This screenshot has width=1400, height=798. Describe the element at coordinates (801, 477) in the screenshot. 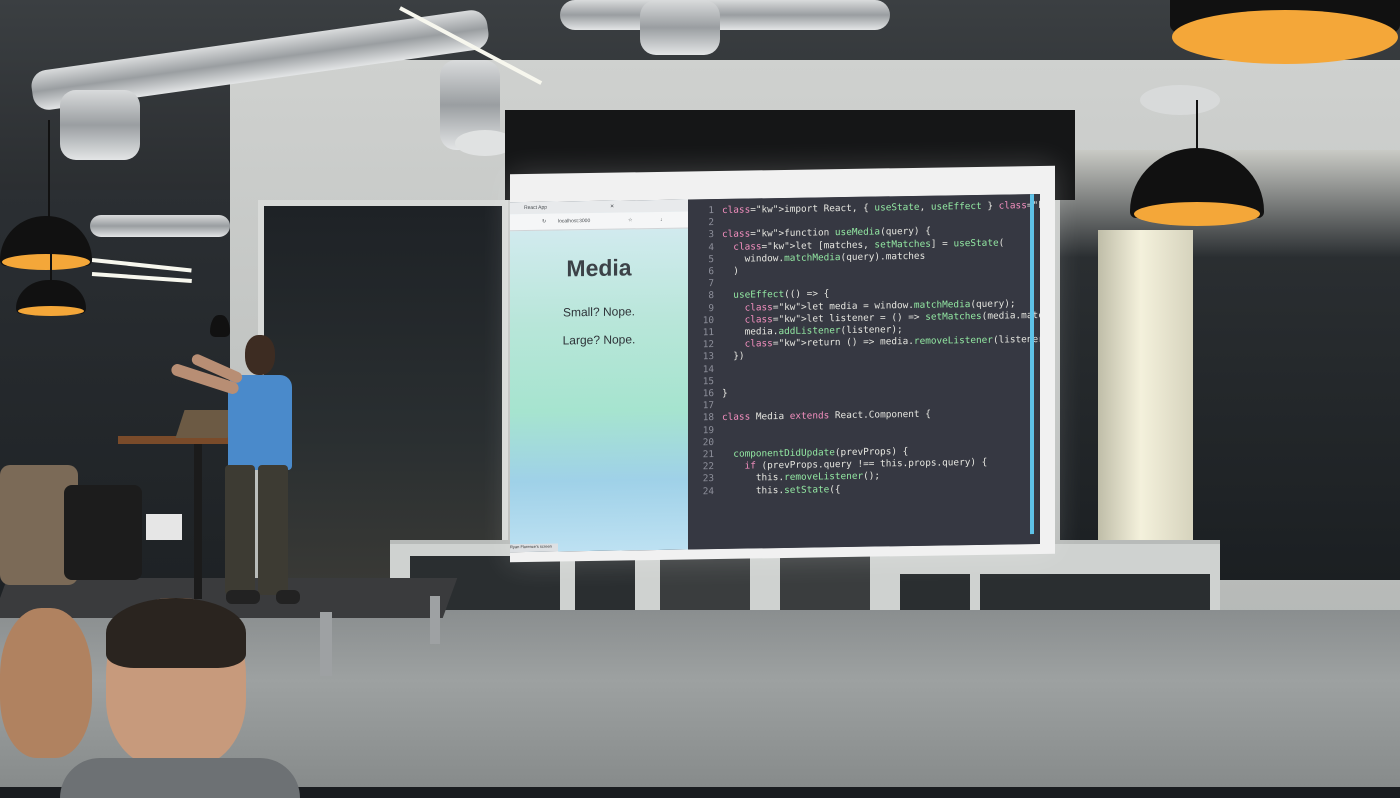

I see `code-text: this.removeListener();` at that location.